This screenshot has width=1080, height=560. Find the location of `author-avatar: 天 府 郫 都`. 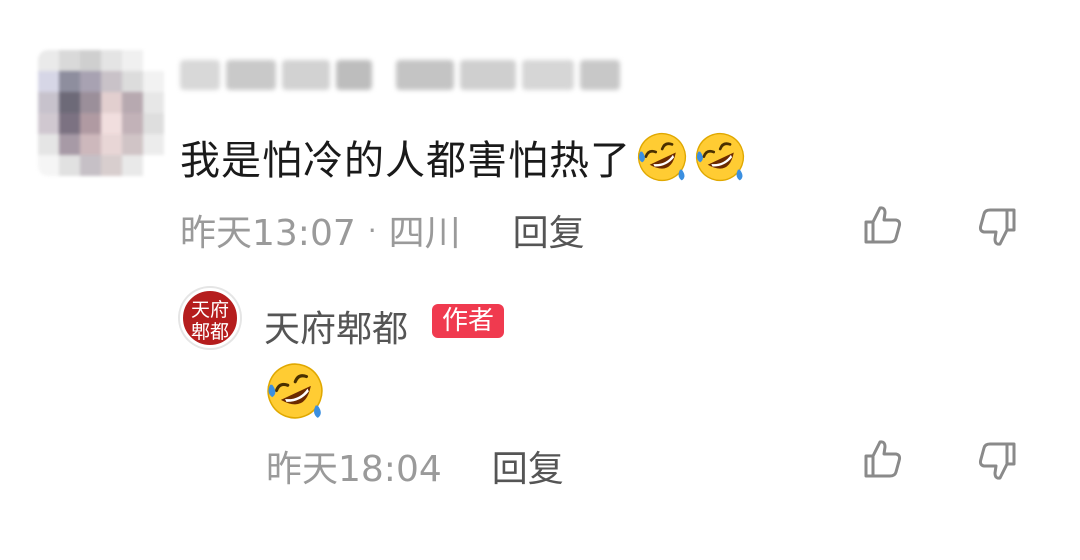

author-avatar: 天 府 郫 都 is located at coordinates (210, 318).